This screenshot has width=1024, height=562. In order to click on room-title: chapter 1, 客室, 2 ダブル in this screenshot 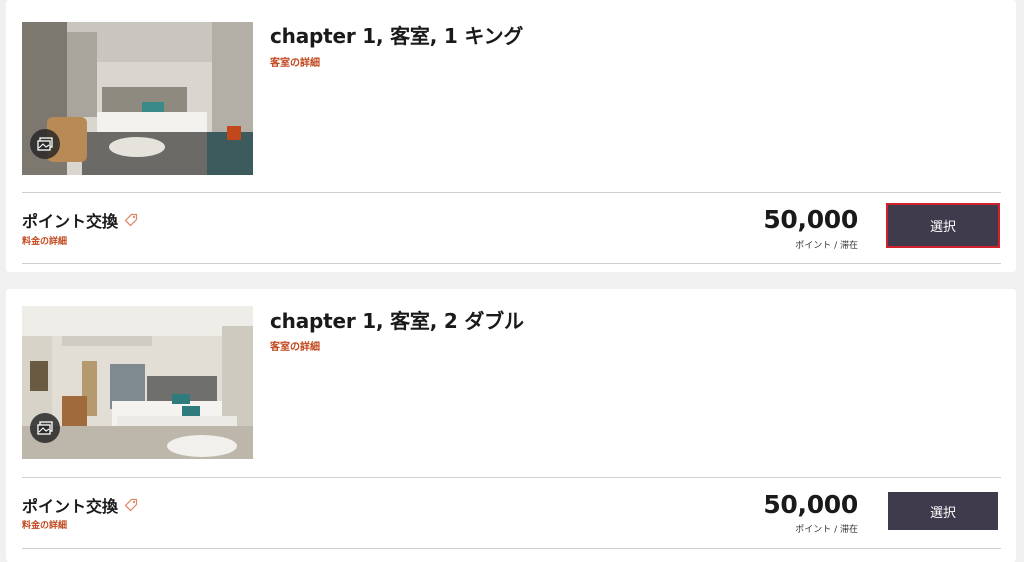, I will do `click(397, 321)`.